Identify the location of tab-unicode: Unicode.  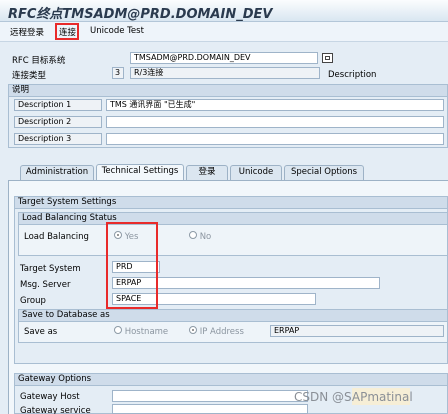
(256, 172).